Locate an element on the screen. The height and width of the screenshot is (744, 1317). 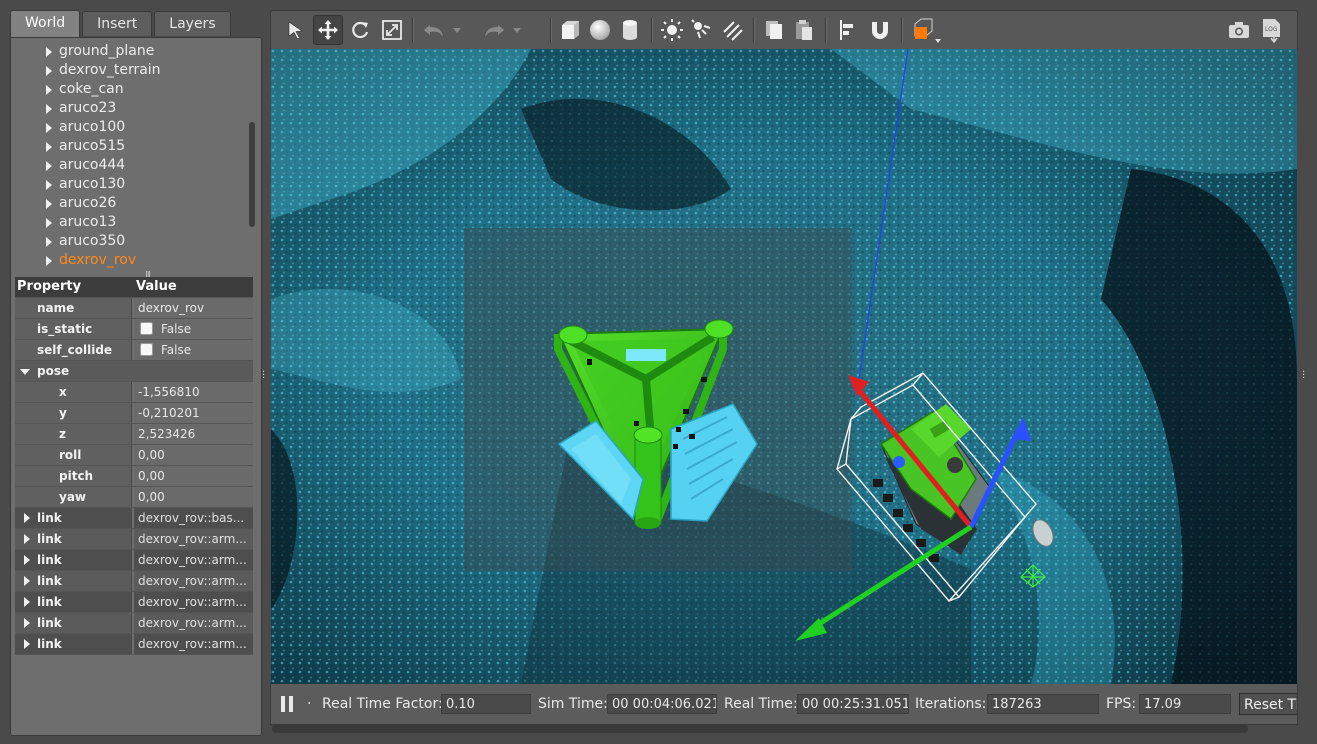
insert-sphere-button is located at coordinates (600, 30).